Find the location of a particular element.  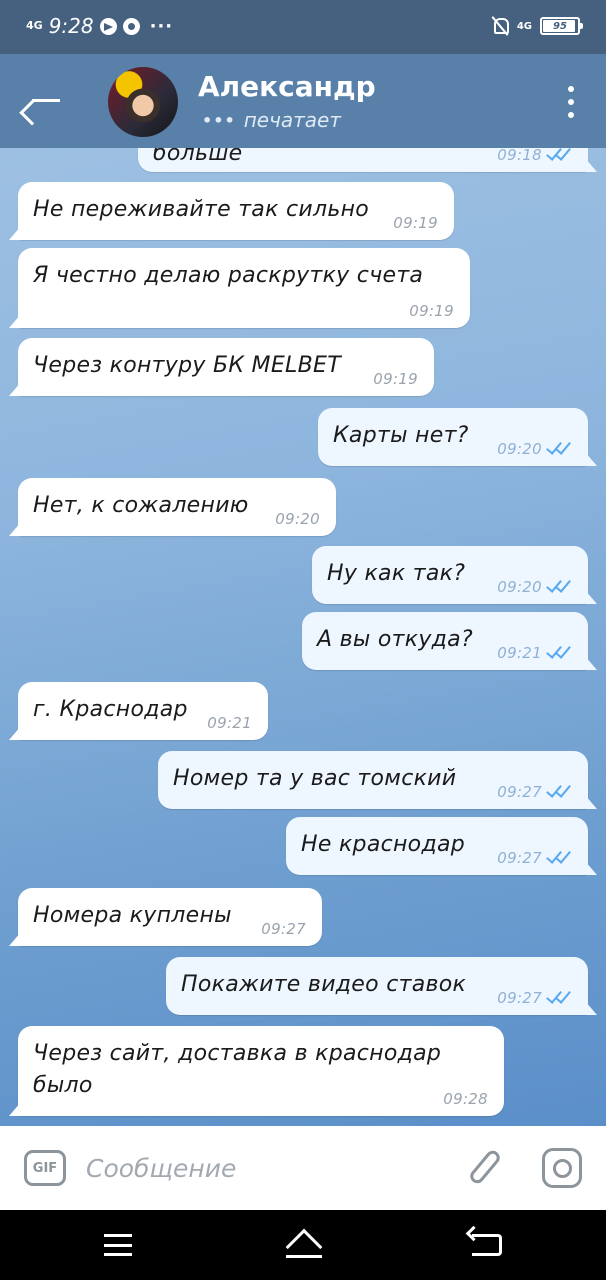

status-bar-left: 4G 9:28 ··· is located at coordinates (99, 26).